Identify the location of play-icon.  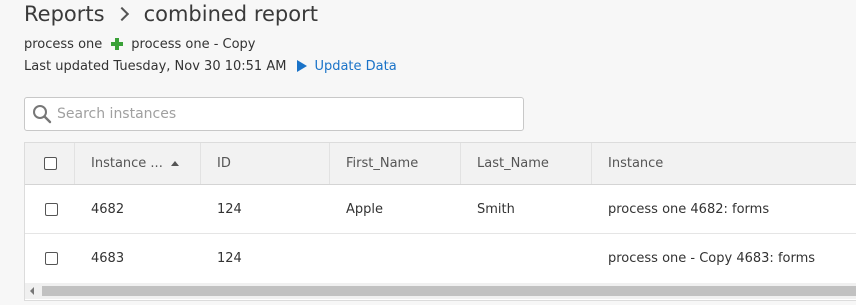
(302, 66).